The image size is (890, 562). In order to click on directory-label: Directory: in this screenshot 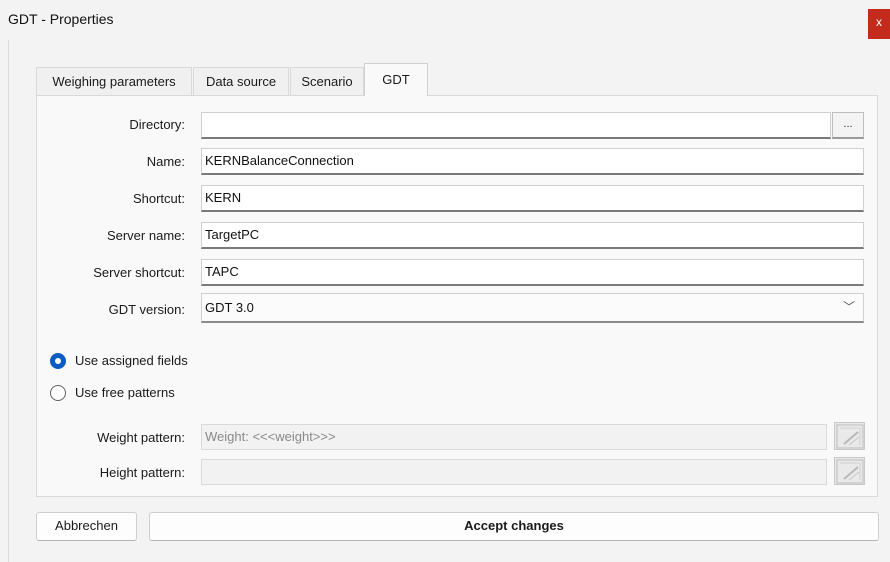, I will do `click(157, 124)`.